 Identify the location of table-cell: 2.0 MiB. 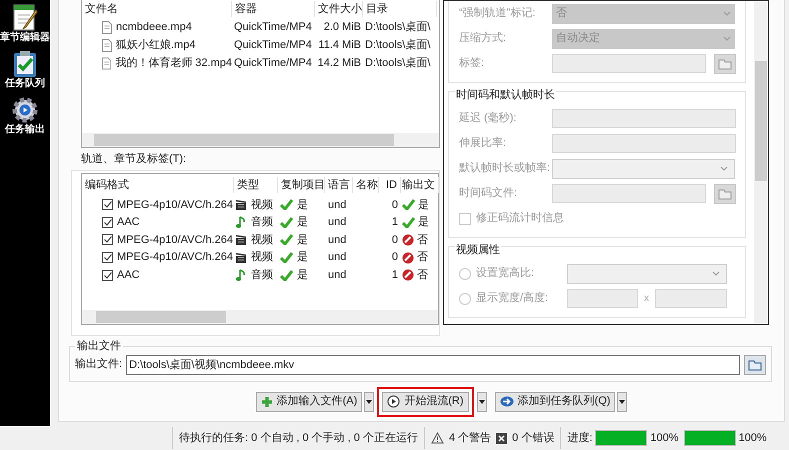
(342, 26).